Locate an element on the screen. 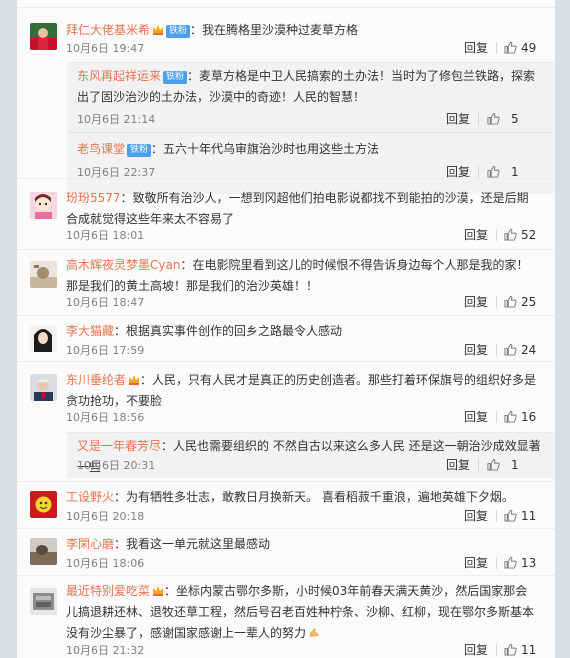  like-button: 25 is located at coordinates (520, 302).